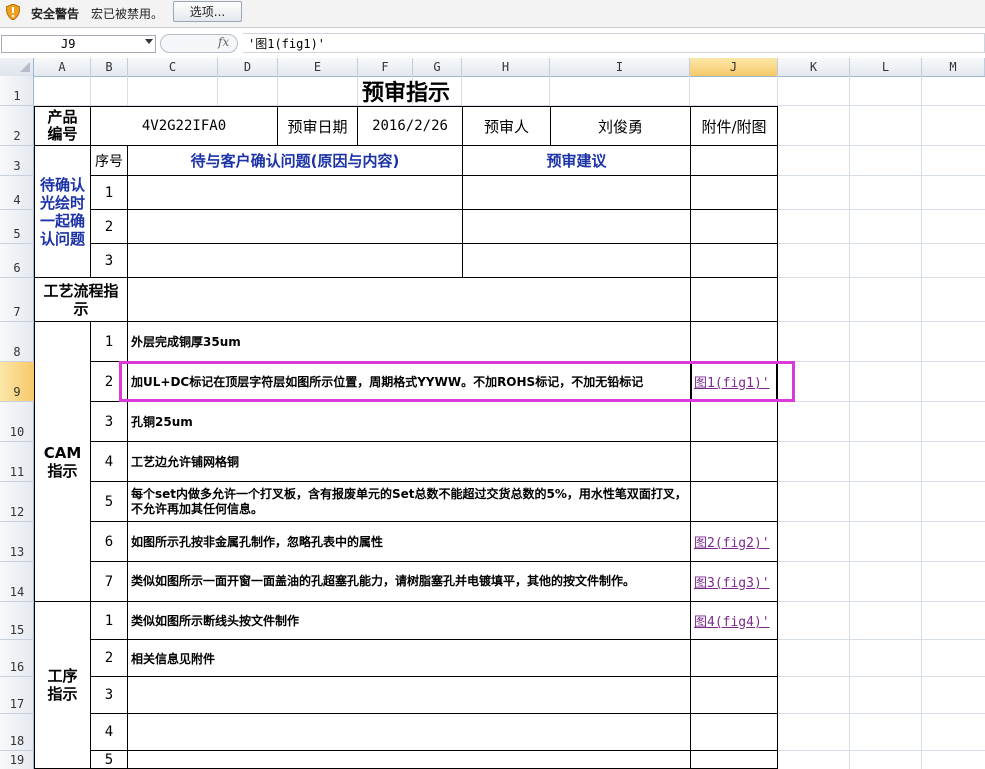 The width and height of the screenshot is (985, 769). What do you see at coordinates (318, 67) in the screenshot?
I see `column-header-e: E` at bounding box center [318, 67].